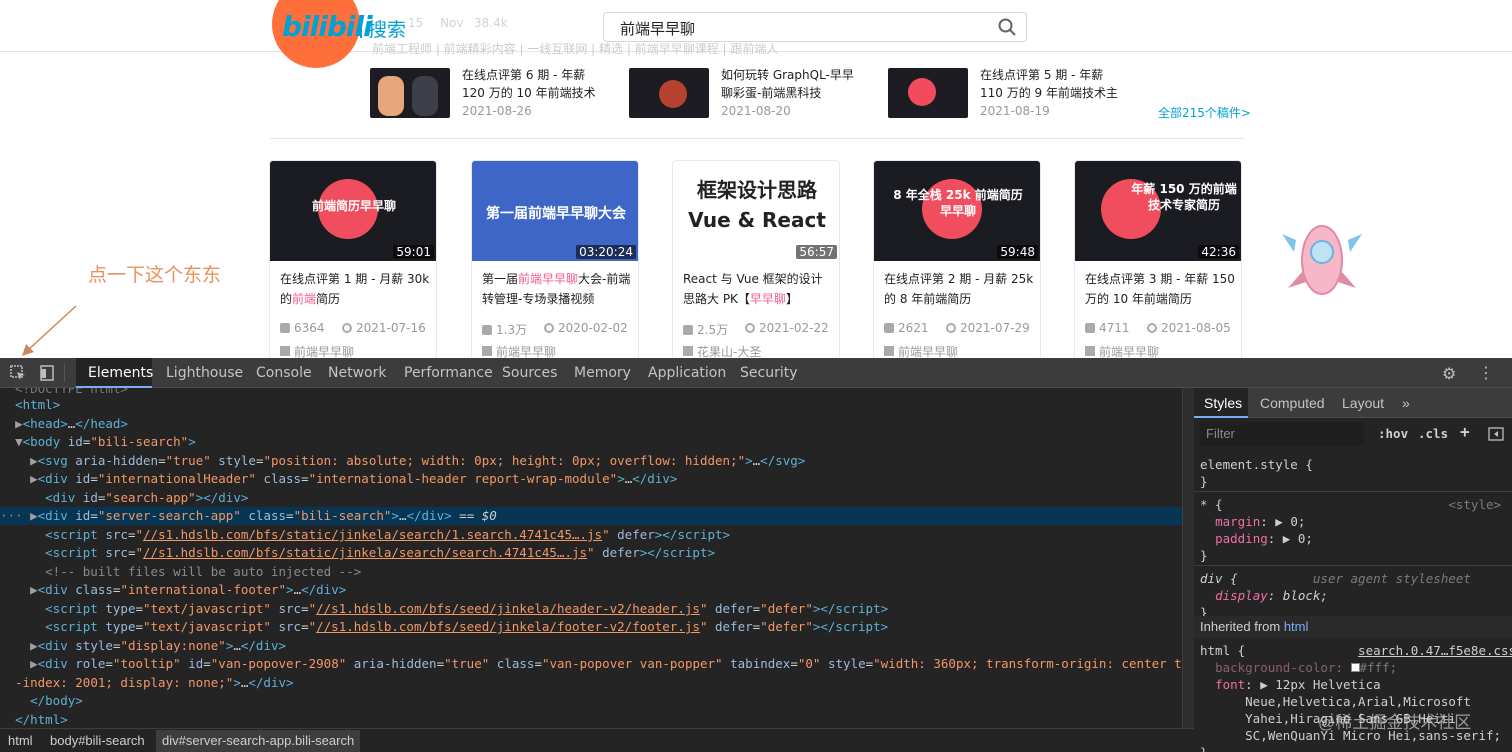 The width and height of the screenshot is (1512, 752). I want to click on annotation-text: 点一下这个东东, so click(155, 275).